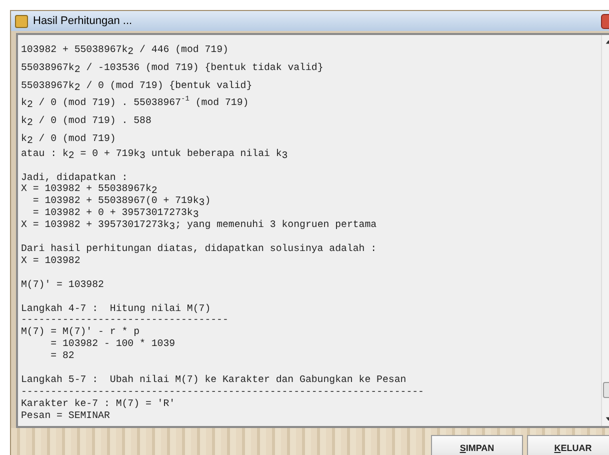  I want to click on output-line: --------------------------------------------------------------------, so click(223, 392).